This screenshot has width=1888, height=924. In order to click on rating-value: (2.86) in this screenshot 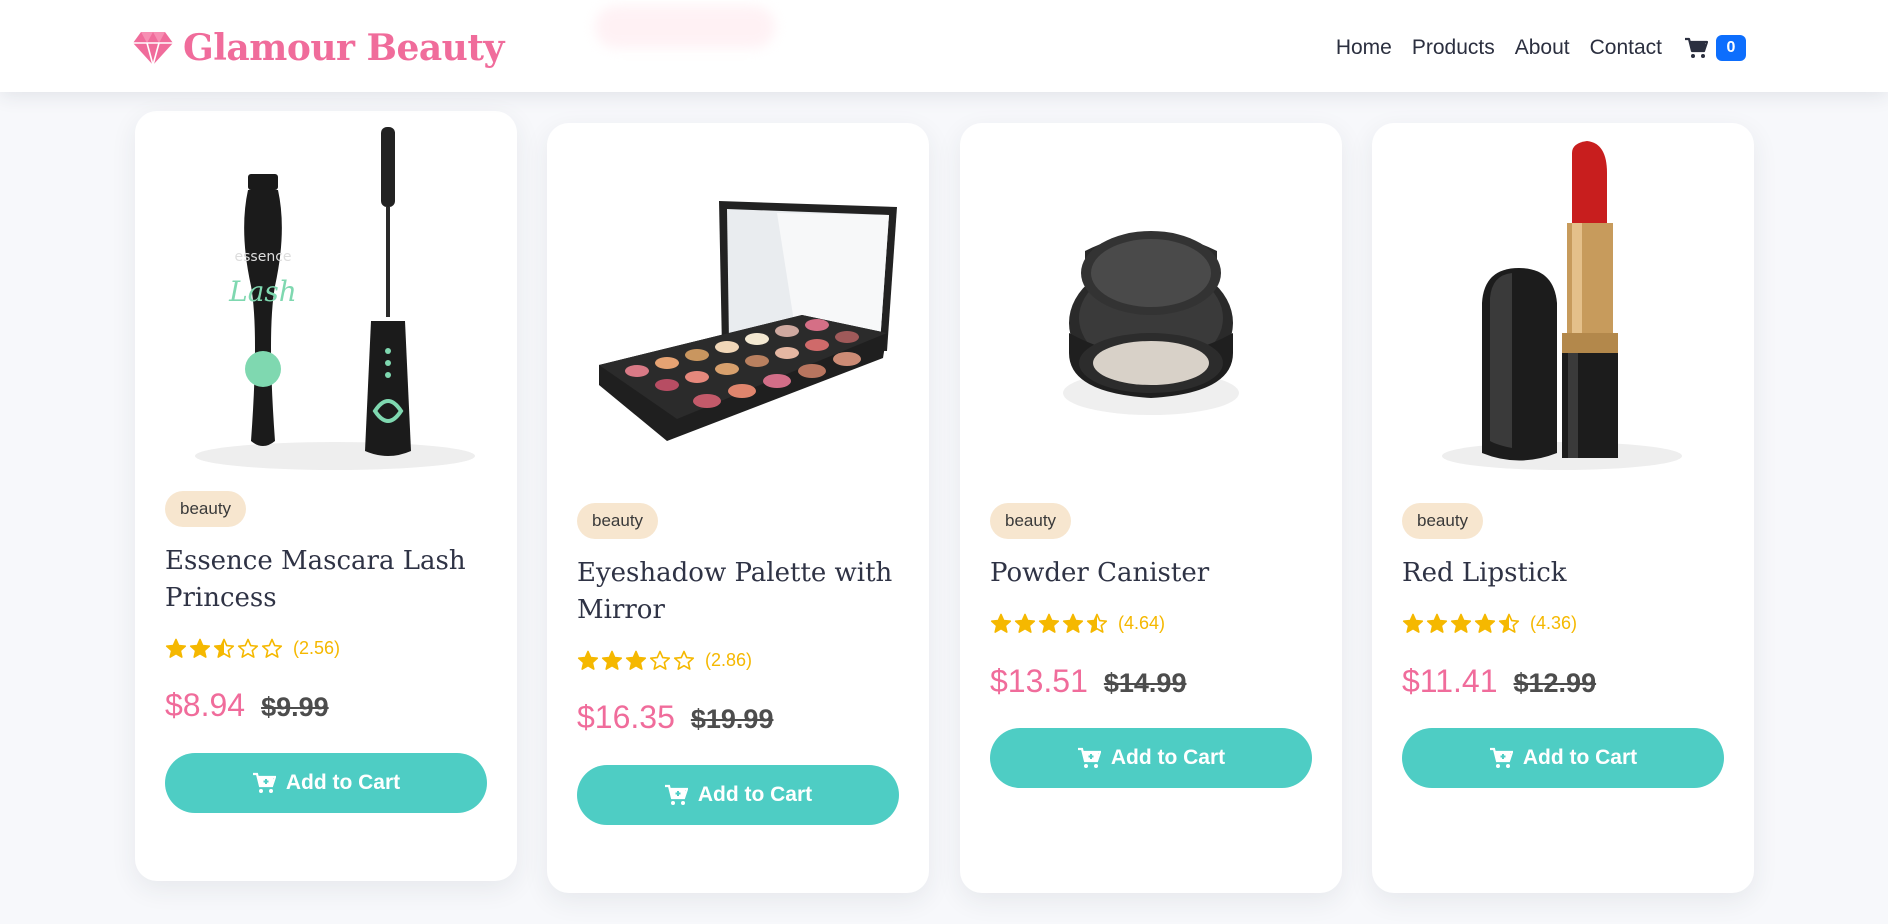, I will do `click(729, 660)`.